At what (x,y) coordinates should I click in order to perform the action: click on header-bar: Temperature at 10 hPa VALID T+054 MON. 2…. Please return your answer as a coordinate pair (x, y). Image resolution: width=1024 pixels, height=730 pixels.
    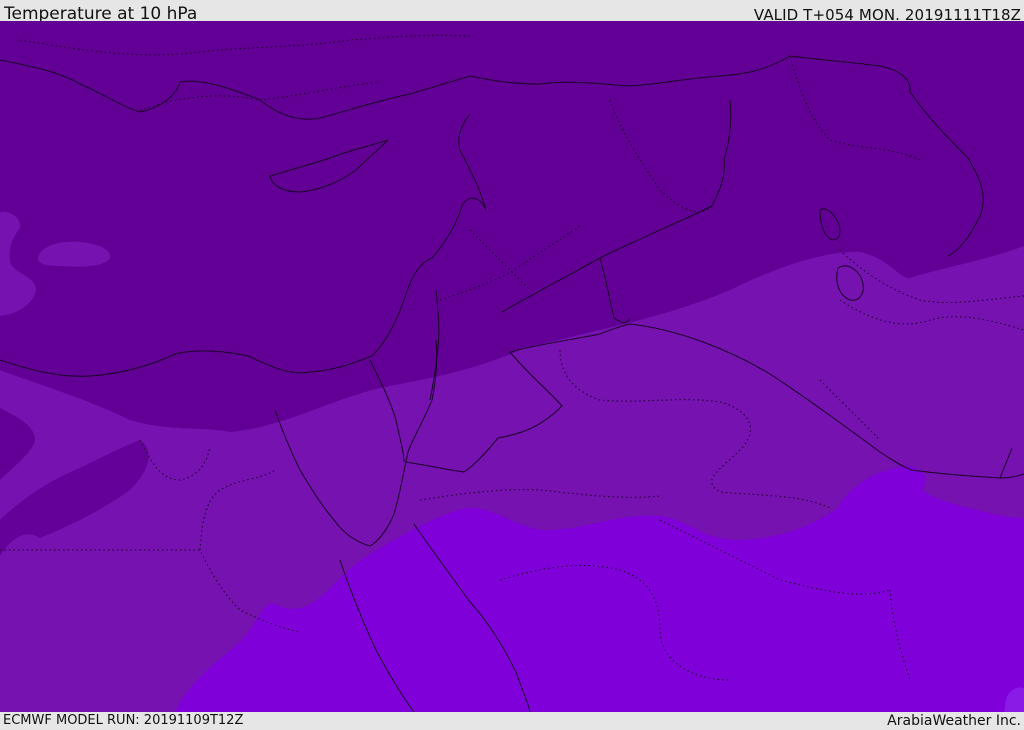
    Looking at the image, I should click on (512, 12).